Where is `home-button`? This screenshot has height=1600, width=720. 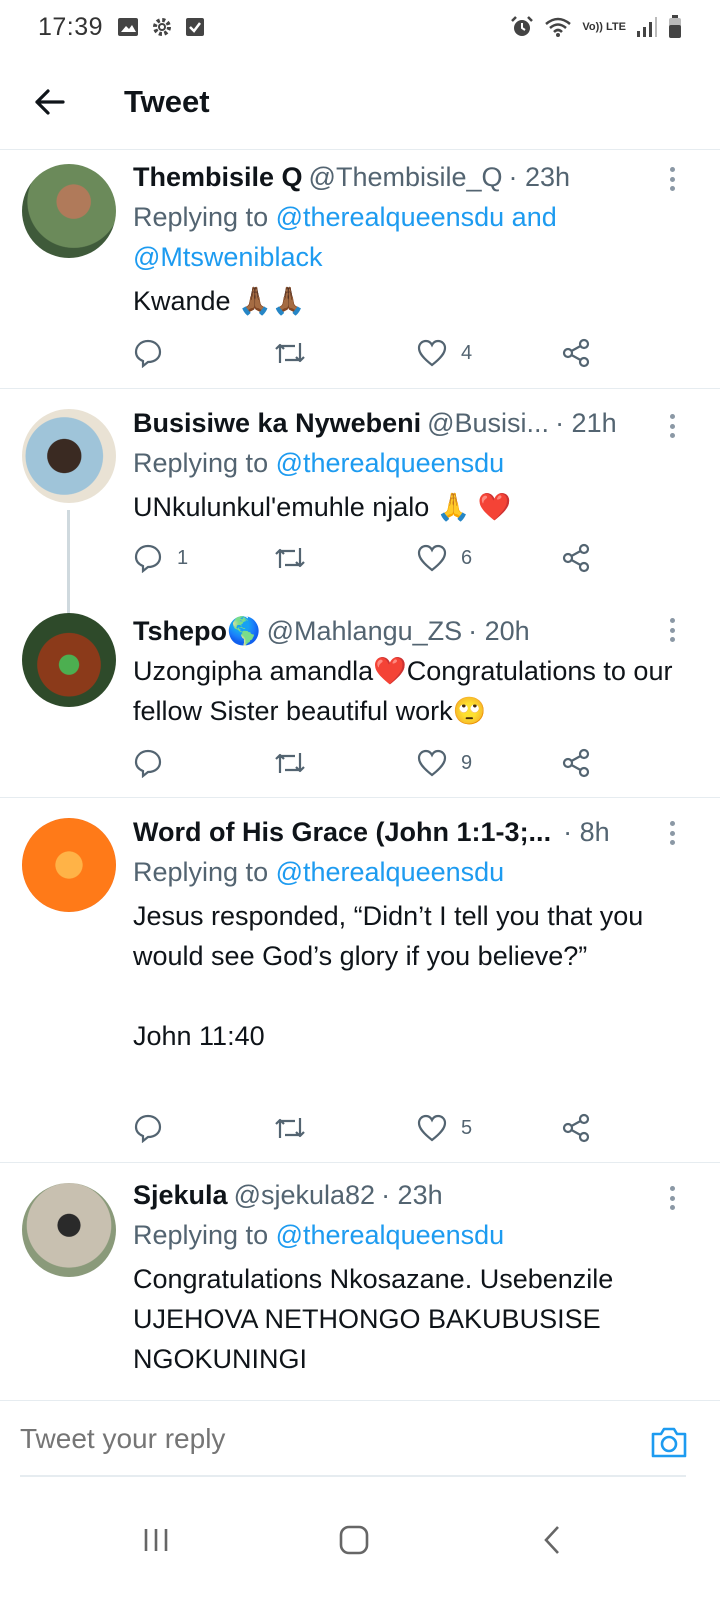 home-button is located at coordinates (354, 1540).